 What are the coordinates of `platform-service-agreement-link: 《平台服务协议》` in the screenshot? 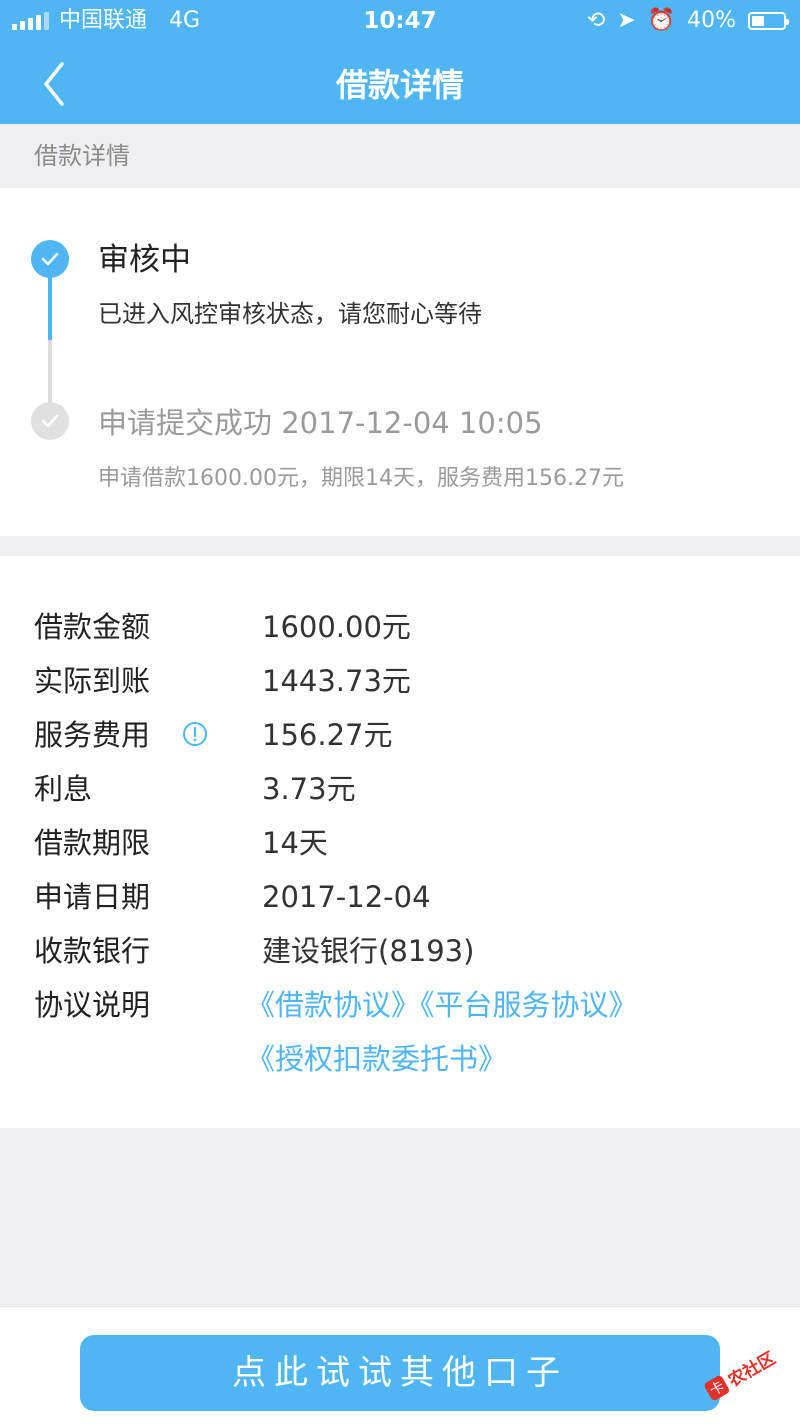 It's located at (529, 1005).